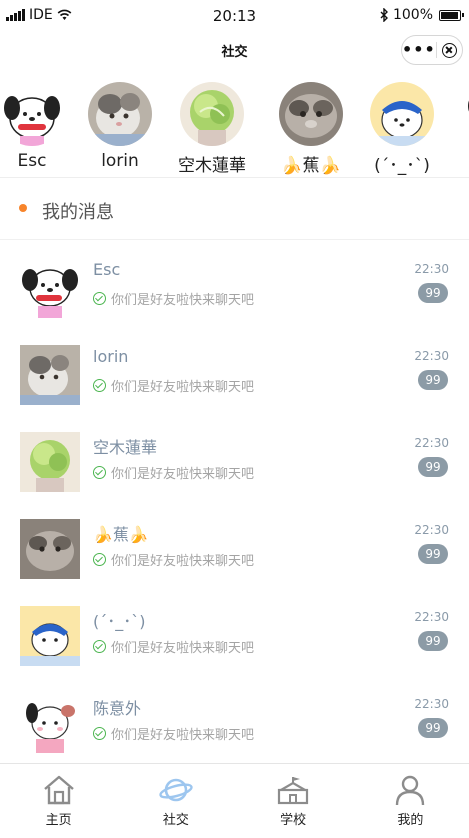 This screenshot has height=838, width=469. What do you see at coordinates (234, 209) in the screenshot?
I see `messages-section-header: 我的消息` at bounding box center [234, 209].